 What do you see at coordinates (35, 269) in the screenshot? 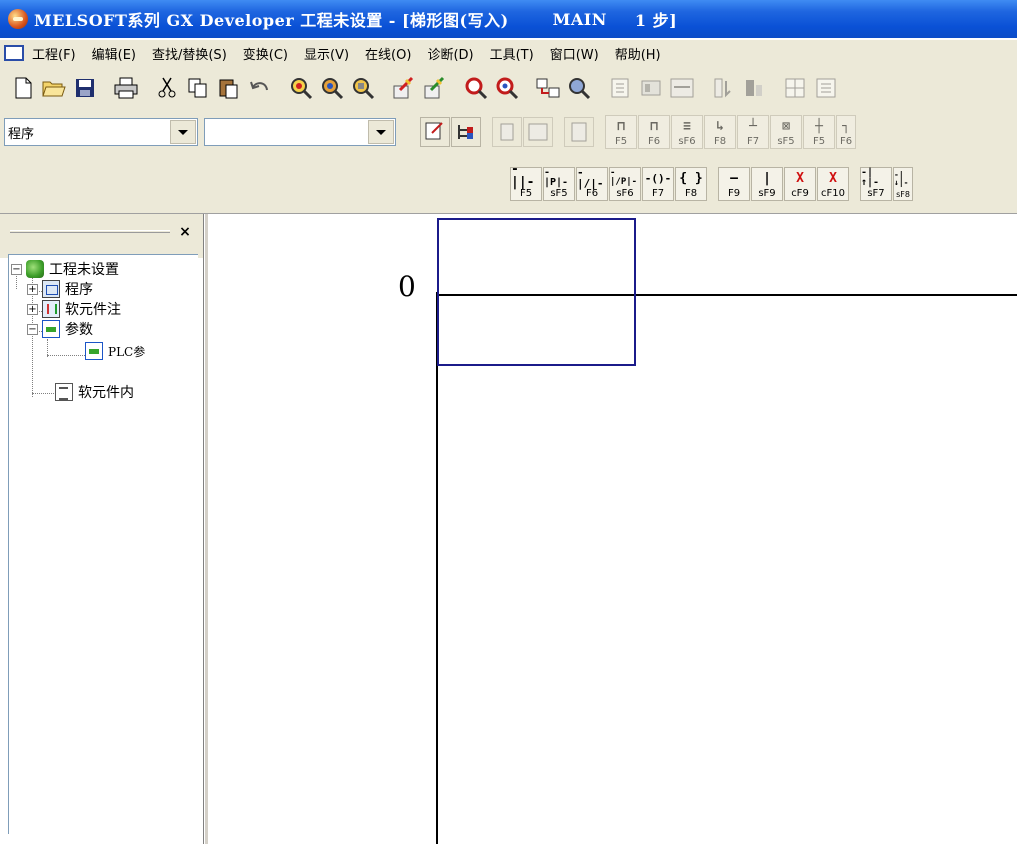
I see `project-icon` at bounding box center [35, 269].